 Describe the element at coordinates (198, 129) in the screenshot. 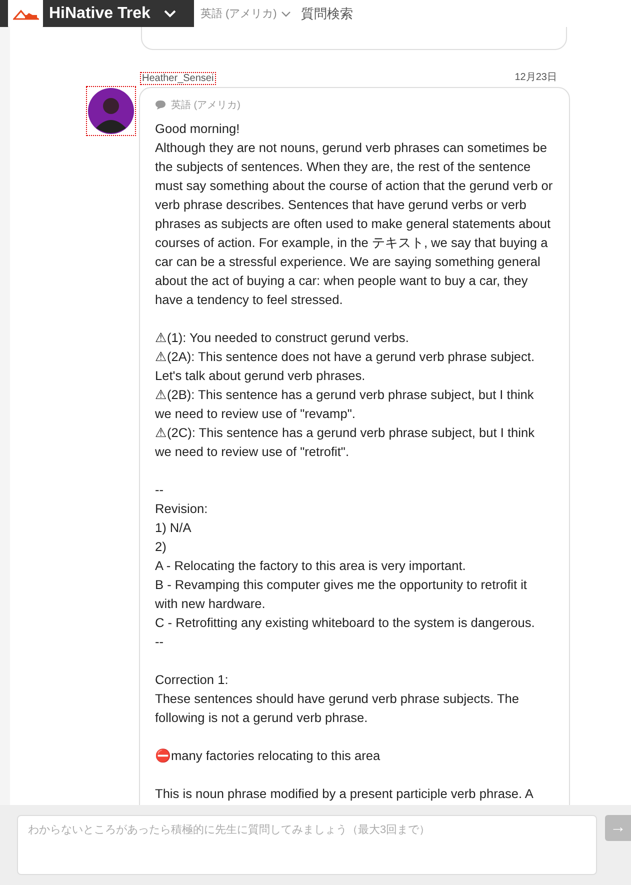

I see `message-text: Good morning!` at that location.